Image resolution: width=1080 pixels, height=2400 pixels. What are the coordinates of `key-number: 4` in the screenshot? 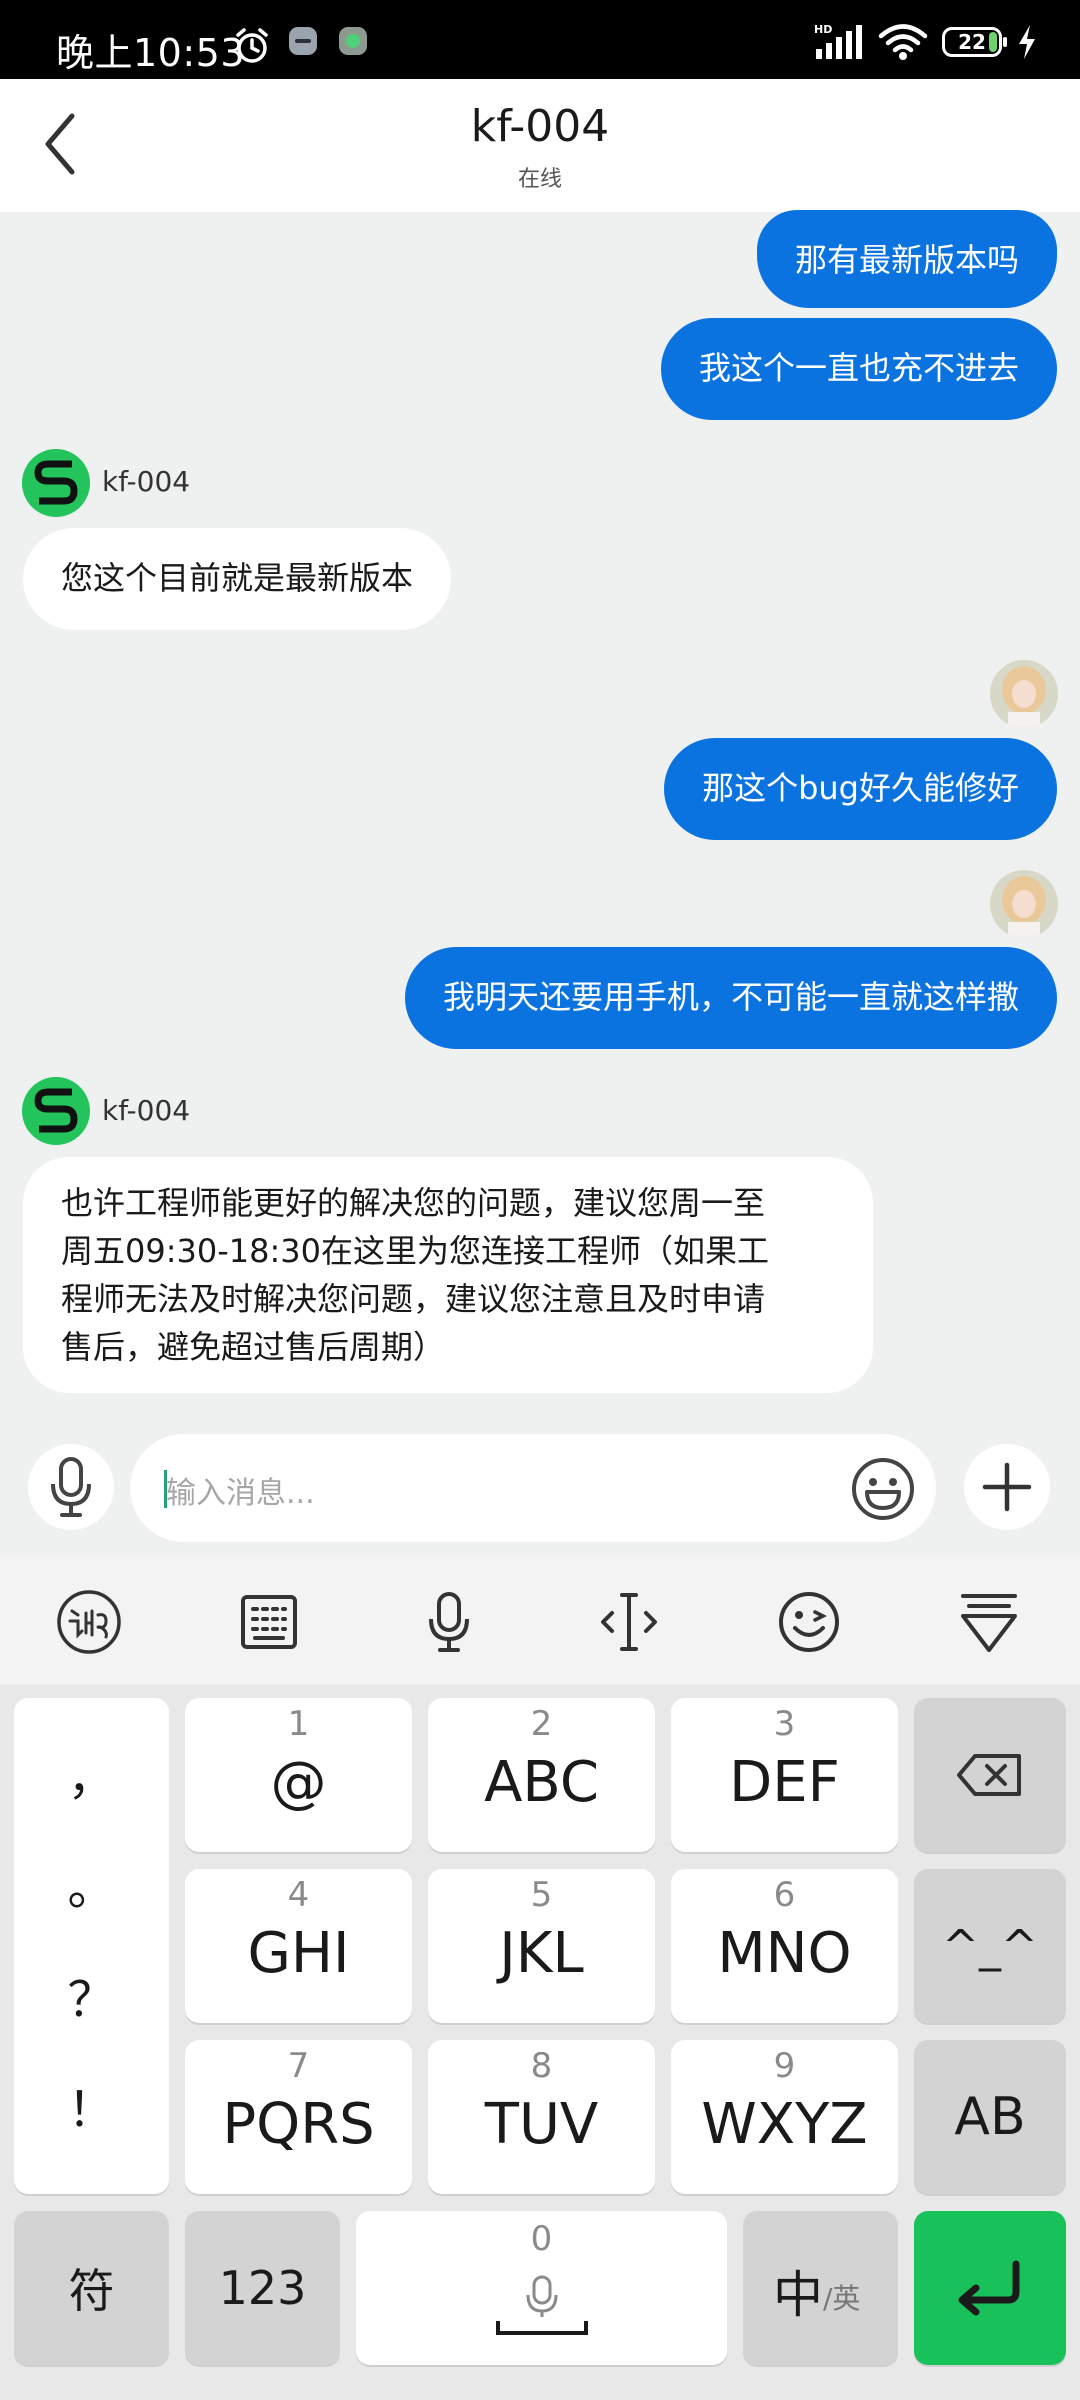 It's located at (298, 1895).